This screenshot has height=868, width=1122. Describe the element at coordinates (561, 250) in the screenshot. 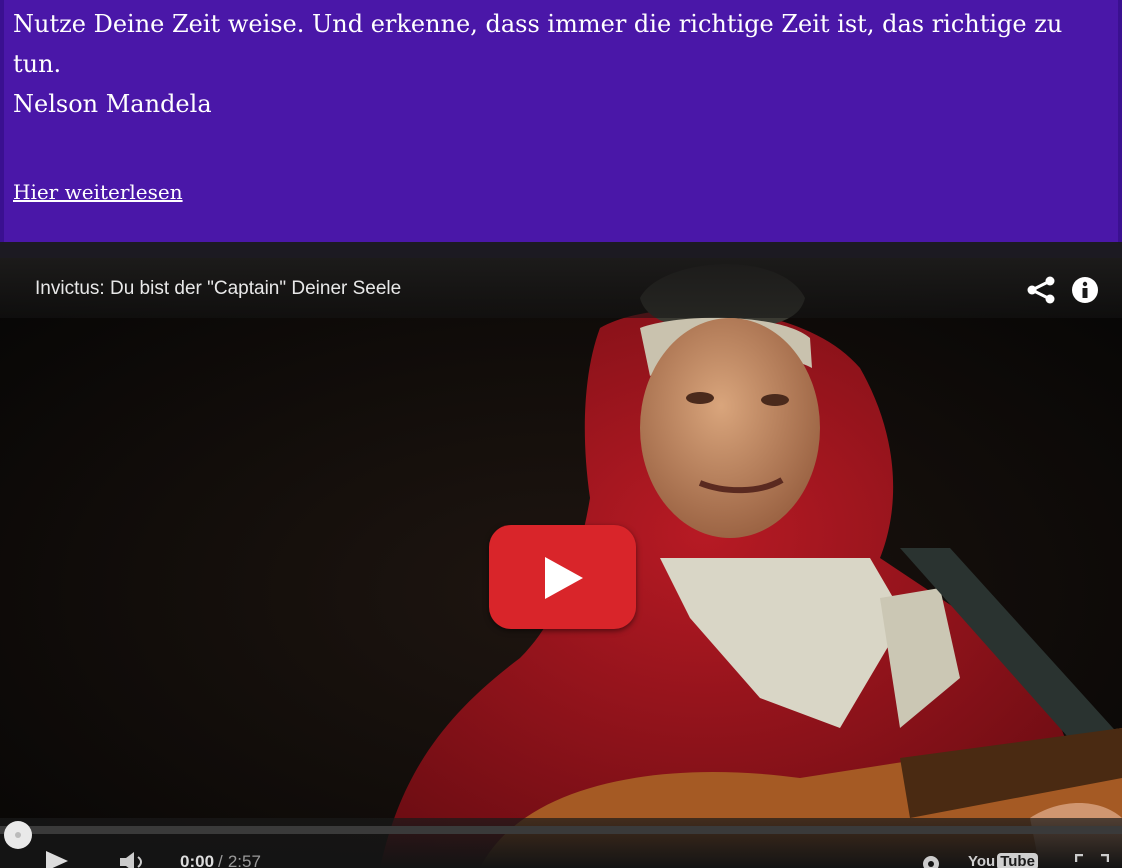

I see `divider` at that location.